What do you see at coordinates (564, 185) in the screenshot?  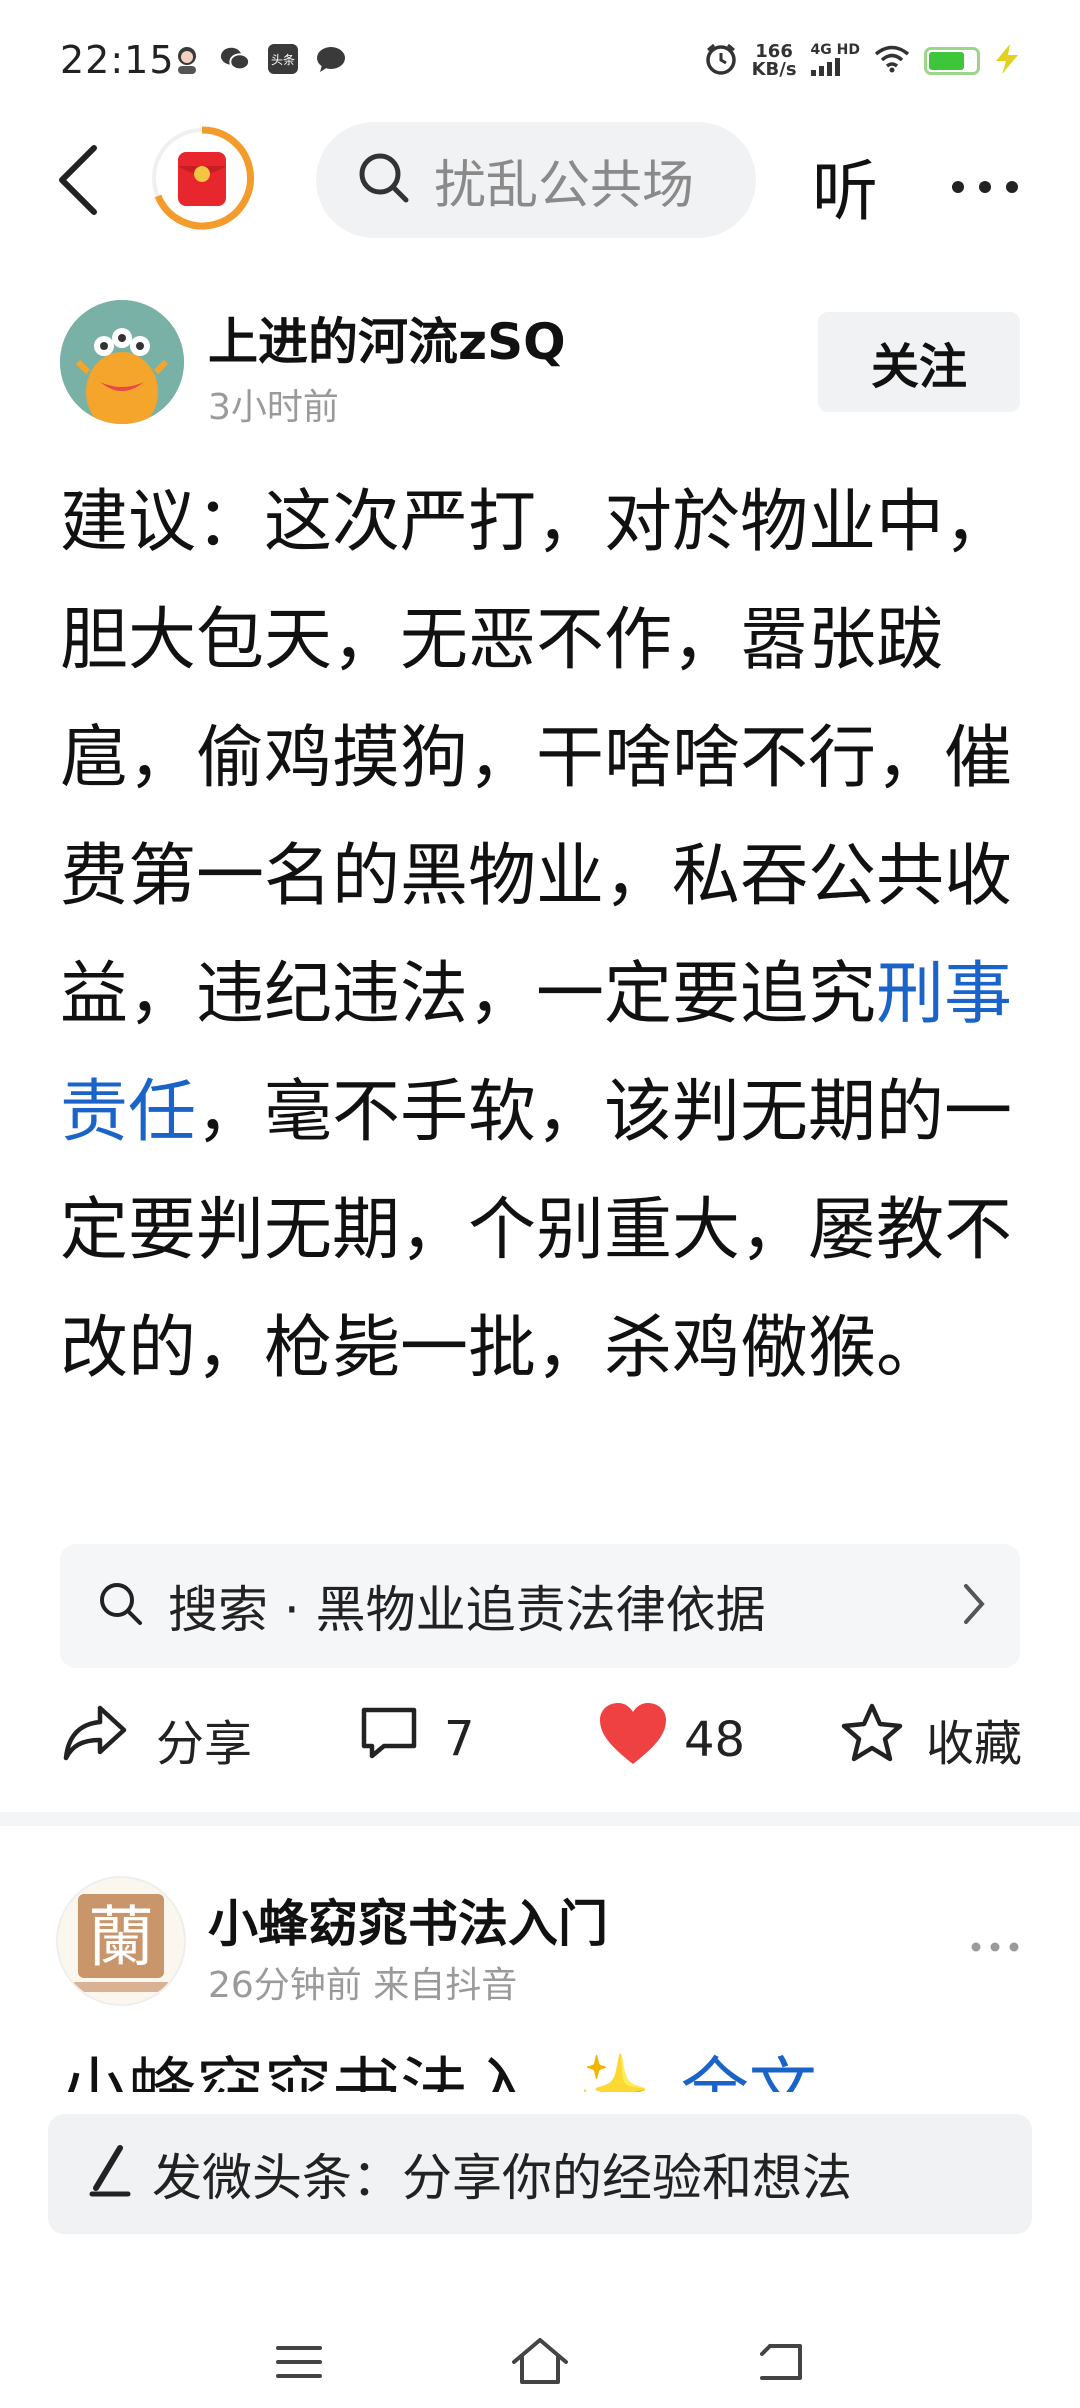 I see `search-placeholder: 扰乱公共场` at bounding box center [564, 185].